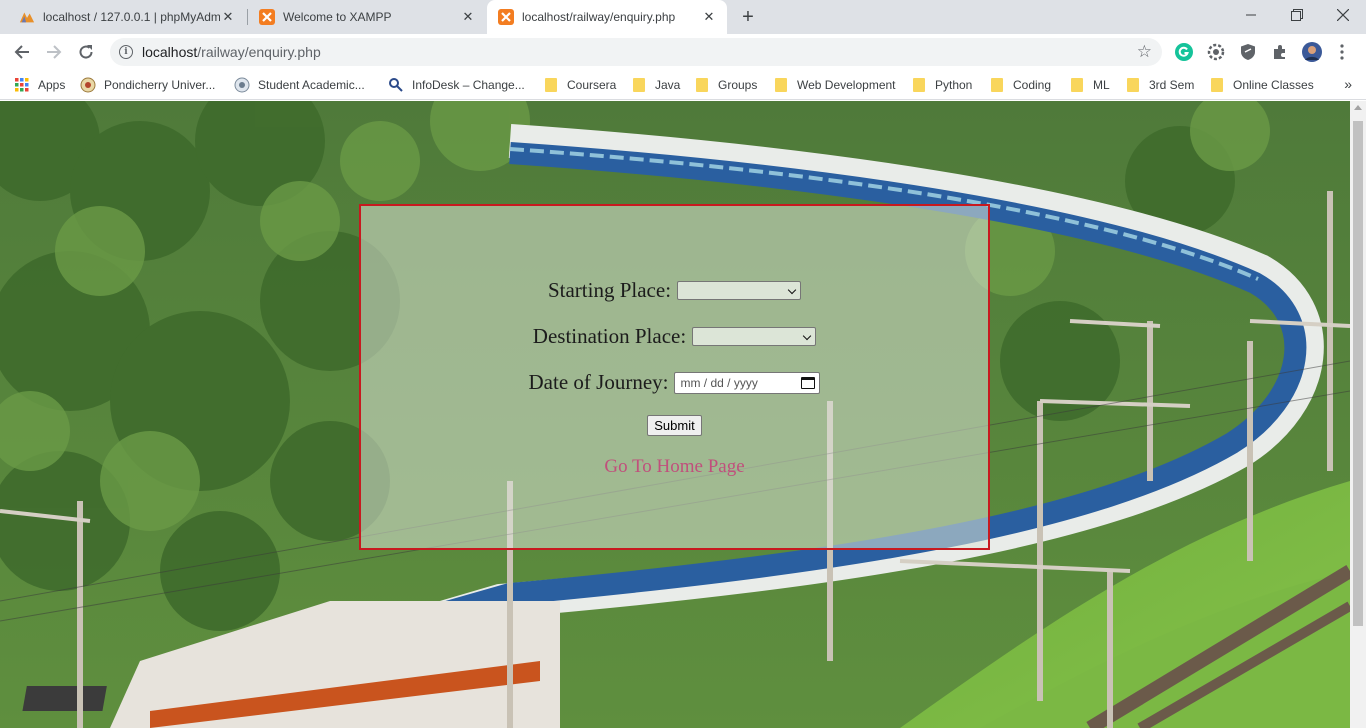 Image resolution: width=1366 pixels, height=728 pixels. I want to click on bookmark-folder-3rd-sem: 3rd Sem, so click(1159, 85).